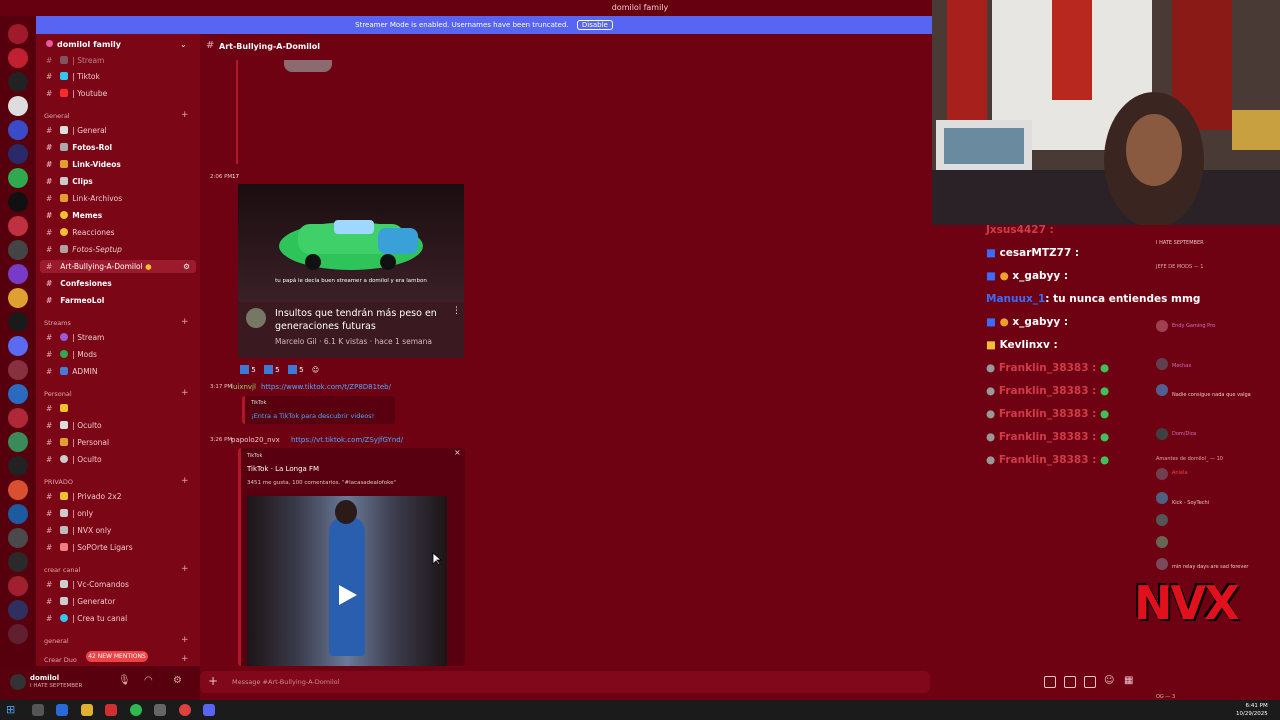 The image size is (1280, 720). Describe the element at coordinates (80, 601) in the screenshot. I see `channel-generator: # | Generator` at that location.